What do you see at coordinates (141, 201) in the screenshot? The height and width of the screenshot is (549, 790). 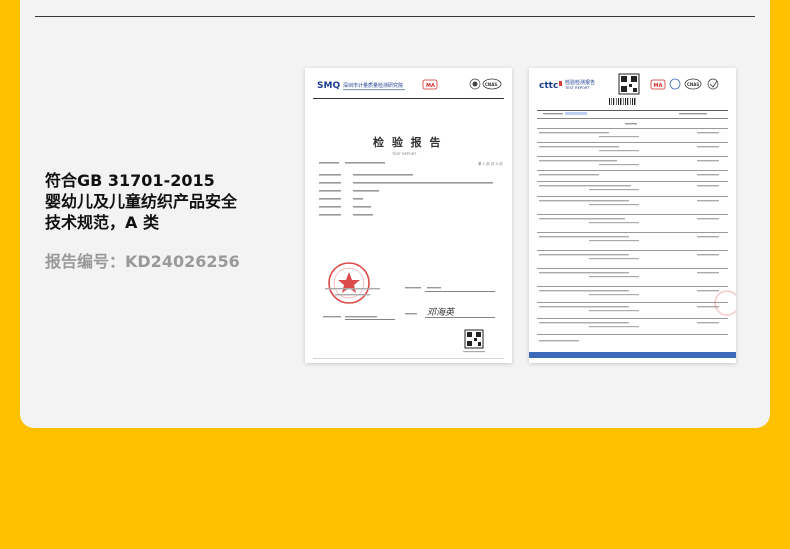 I see `title-line-2: 婴幼儿及儿童纺织产品安全` at bounding box center [141, 201].